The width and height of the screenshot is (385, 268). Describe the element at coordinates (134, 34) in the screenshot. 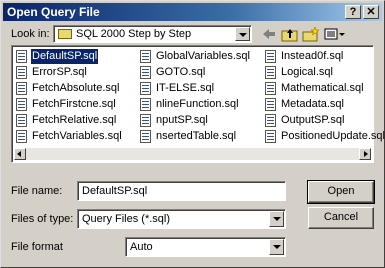

I see `look-in-value: SQL 2000 Step by Step` at that location.